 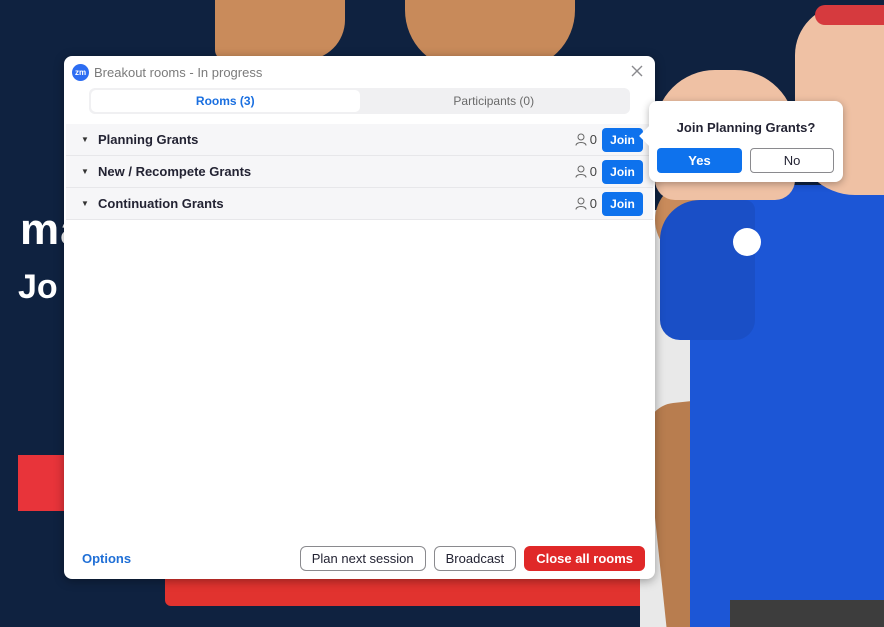 What do you see at coordinates (746, 141) in the screenshot?
I see `join-confirmation-popover: Join Planning Grants? Yes No` at bounding box center [746, 141].